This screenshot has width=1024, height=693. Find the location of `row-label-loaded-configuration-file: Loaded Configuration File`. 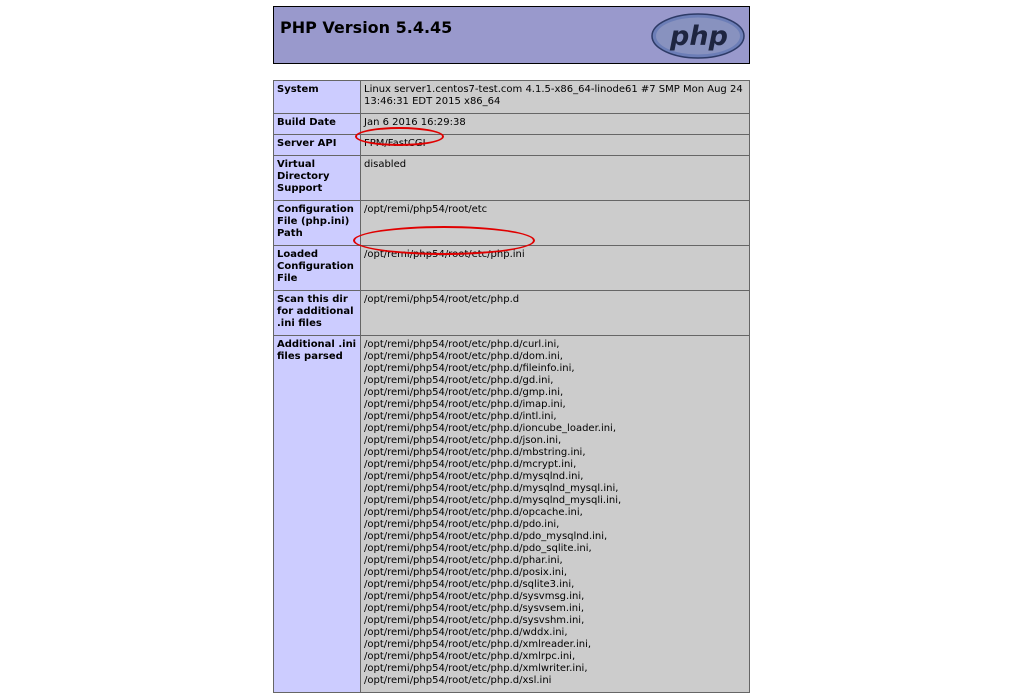

row-label-loaded-configuration-file: Loaded Configuration File is located at coordinates (317, 268).